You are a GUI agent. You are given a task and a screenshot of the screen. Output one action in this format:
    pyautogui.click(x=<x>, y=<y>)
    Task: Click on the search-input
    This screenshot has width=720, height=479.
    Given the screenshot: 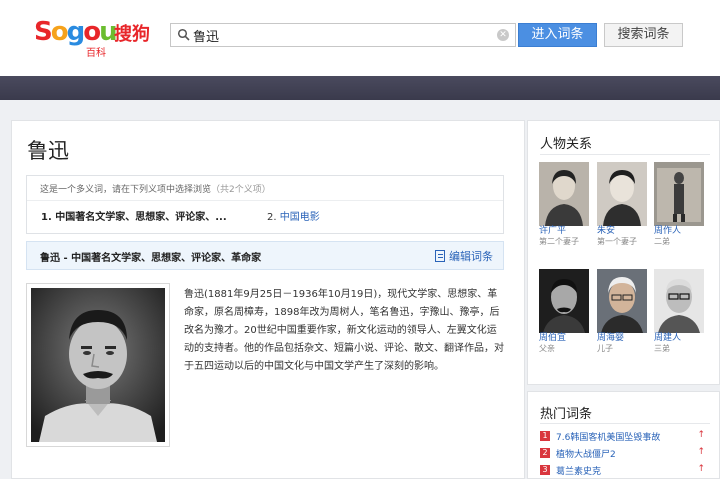 What is the action you would take?
    pyautogui.click(x=343, y=35)
    